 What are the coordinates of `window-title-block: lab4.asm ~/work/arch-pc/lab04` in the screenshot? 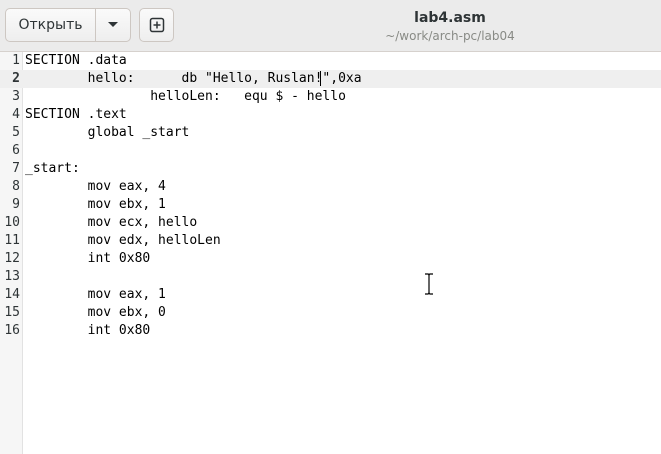 It's located at (450, 26).